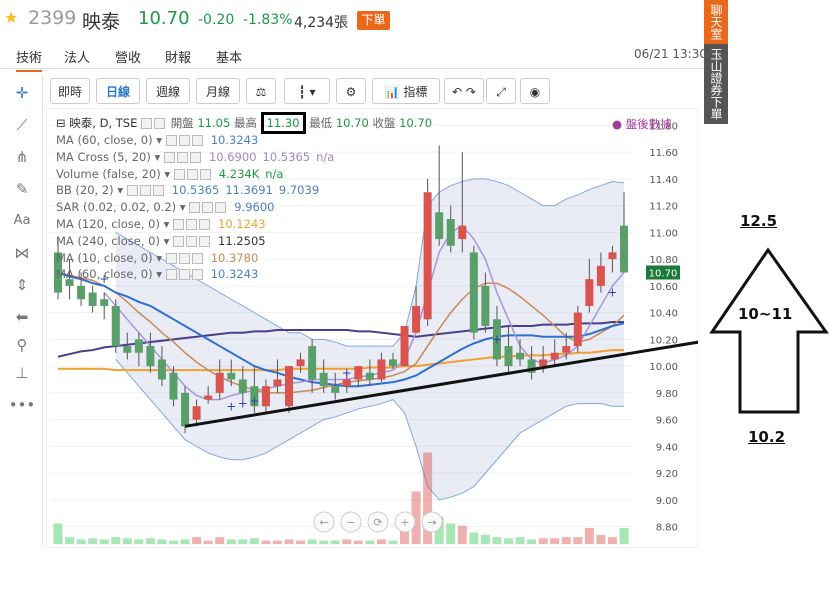  Describe the element at coordinates (22, 253) in the screenshot. I see `pattern-icon: ⋈` at that location.